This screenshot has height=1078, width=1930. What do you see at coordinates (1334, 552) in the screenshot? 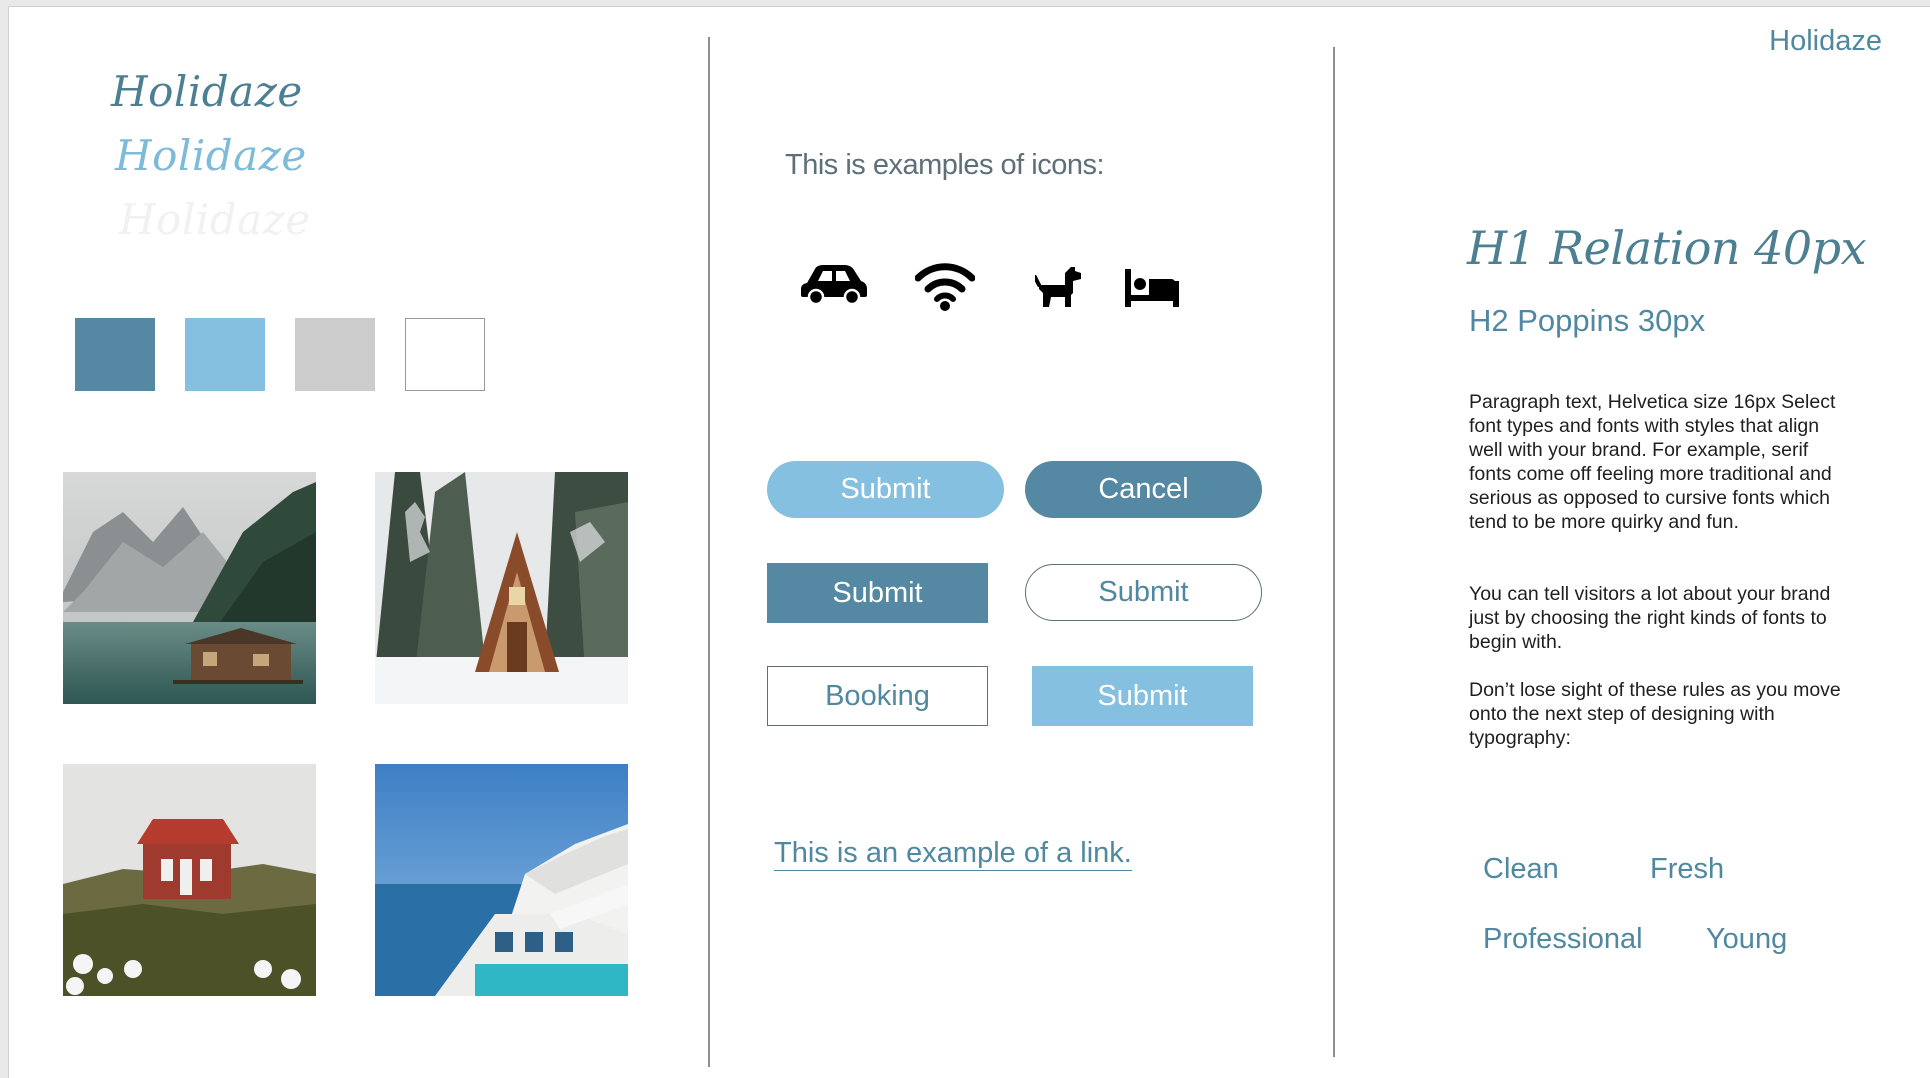
I see `column-divider-right` at bounding box center [1334, 552].